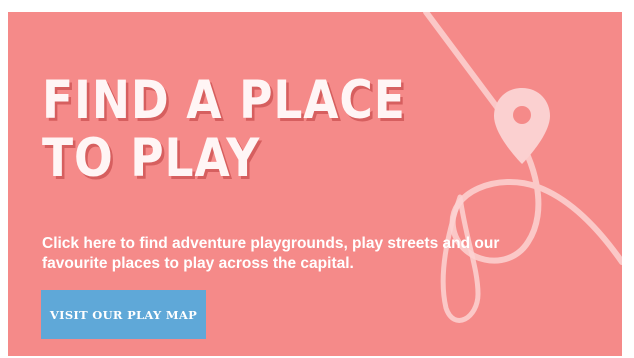 This screenshot has width=634, height=358. What do you see at coordinates (224, 100) in the screenshot?
I see `headline-line-1: FIND A PLACE` at bounding box center [224, 100].